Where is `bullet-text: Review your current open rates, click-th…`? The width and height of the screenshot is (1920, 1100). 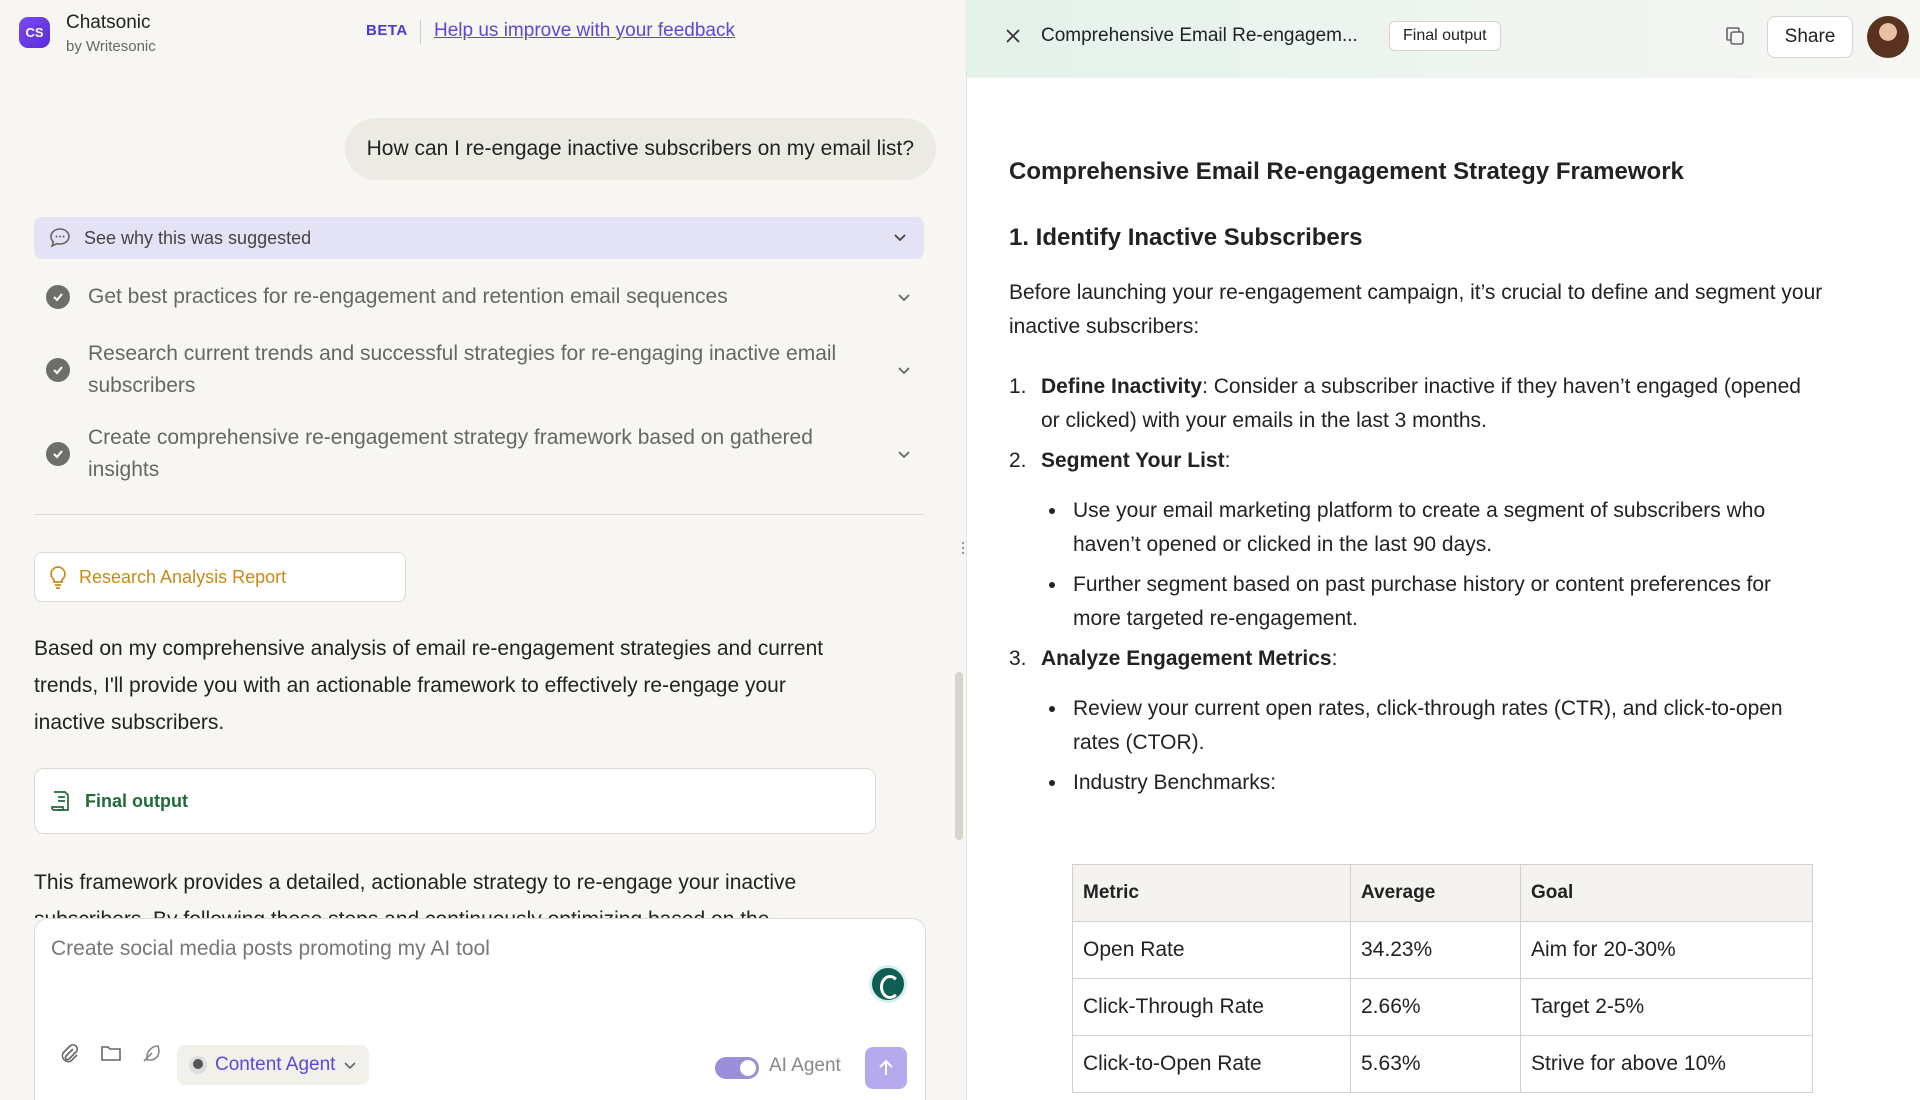
bullet-text: Review your current open rates, click-th… is located at coordinates (1428, 725).